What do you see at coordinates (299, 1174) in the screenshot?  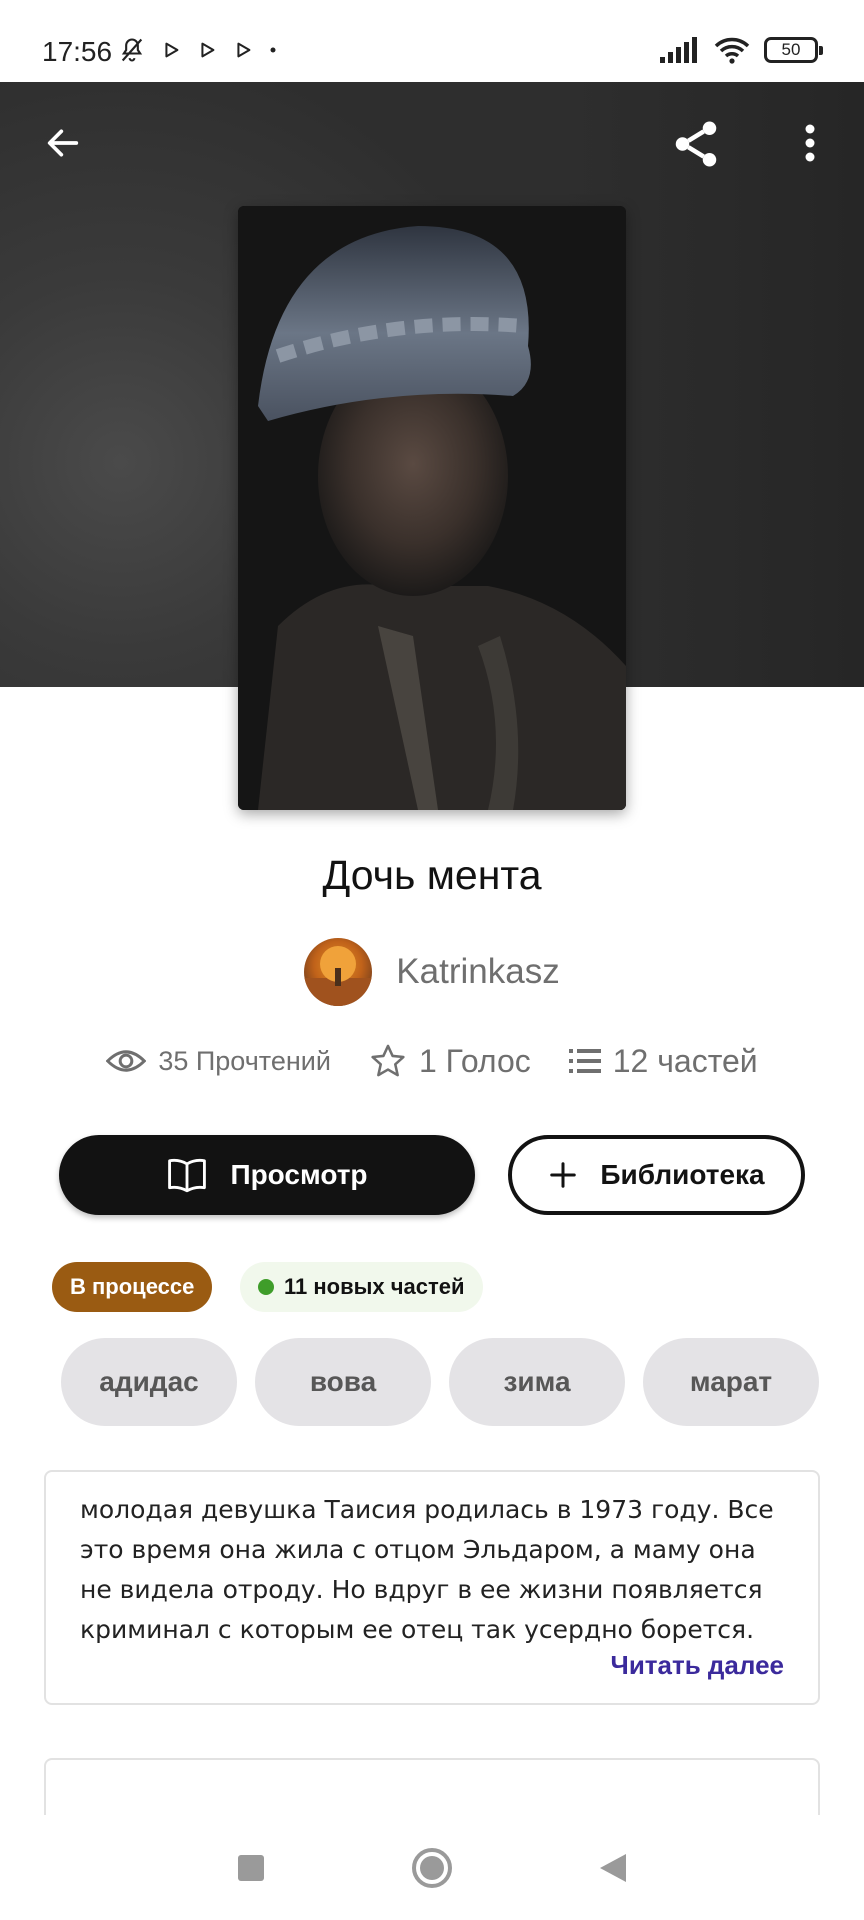 I see `read-button-label: Просмотр` at bounding box center [299, 1174].